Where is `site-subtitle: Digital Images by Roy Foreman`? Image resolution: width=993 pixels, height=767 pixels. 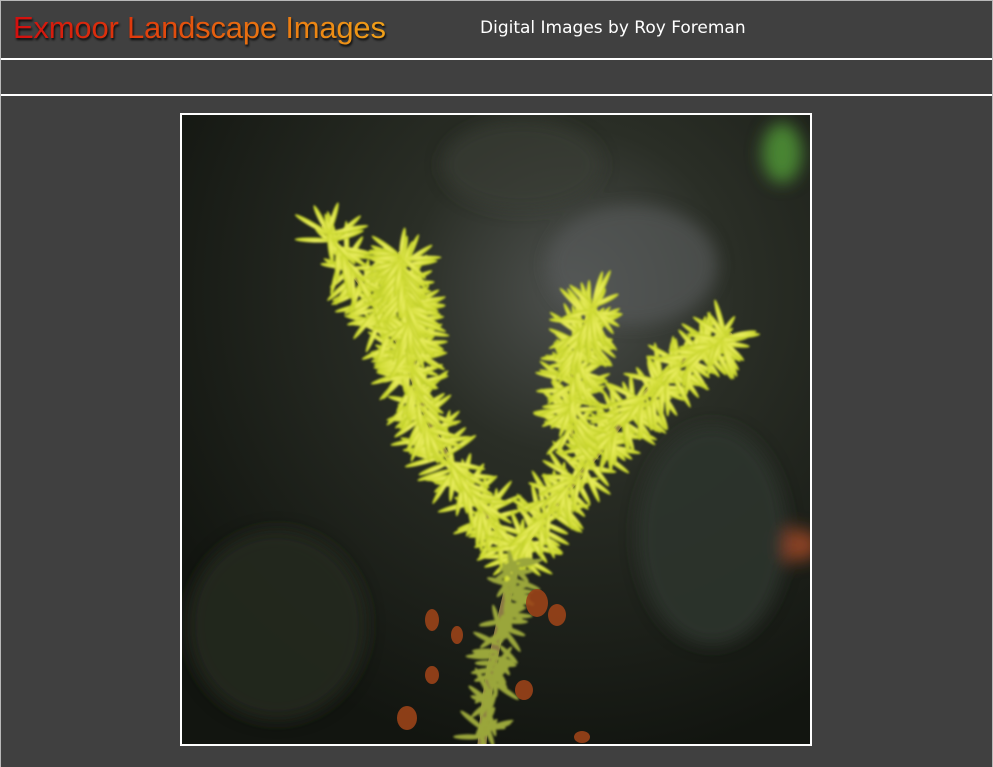 site-subtitle: Digital Images by Roy Foreman is located at coordinates (613, 28).